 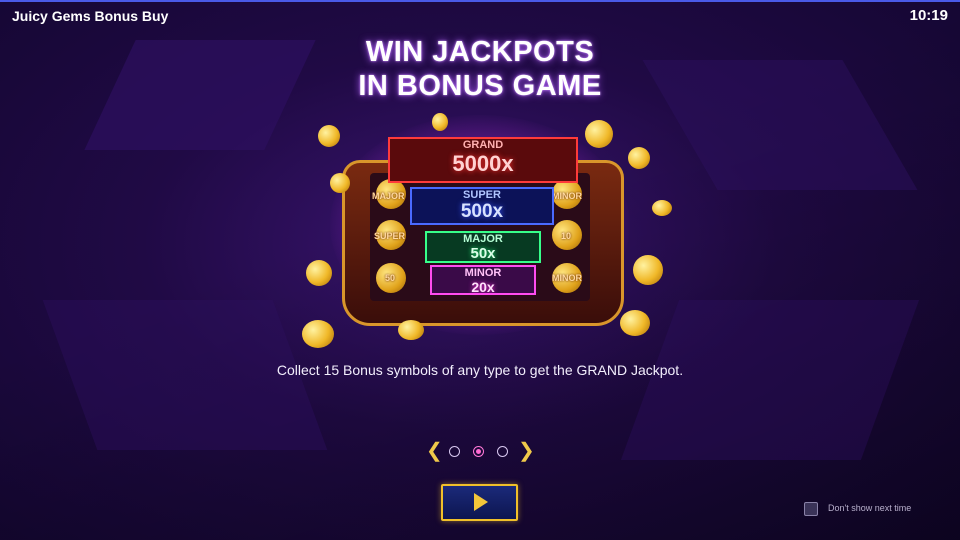 I want to click on play-button, so click(x=479, y=502).